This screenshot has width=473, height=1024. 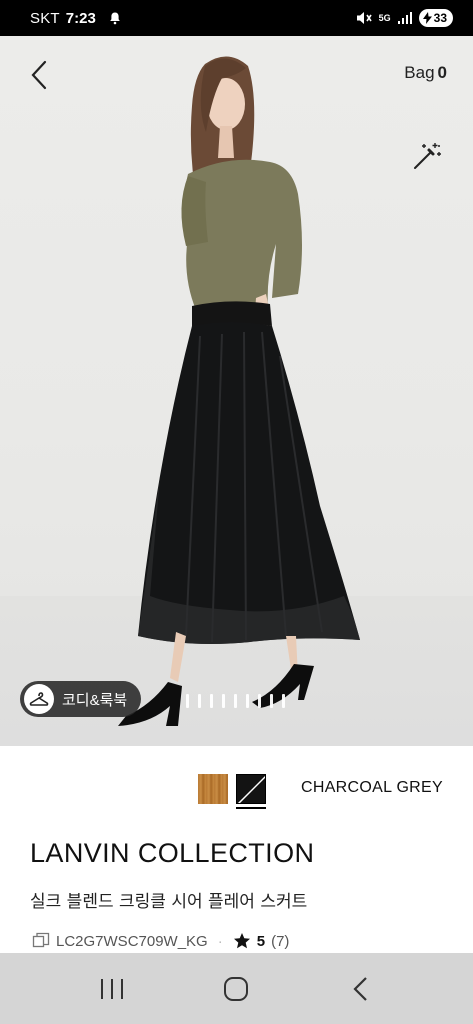 I want to click on status-bar: SKT 7:23 5G 33, so click(x=236, y=18).